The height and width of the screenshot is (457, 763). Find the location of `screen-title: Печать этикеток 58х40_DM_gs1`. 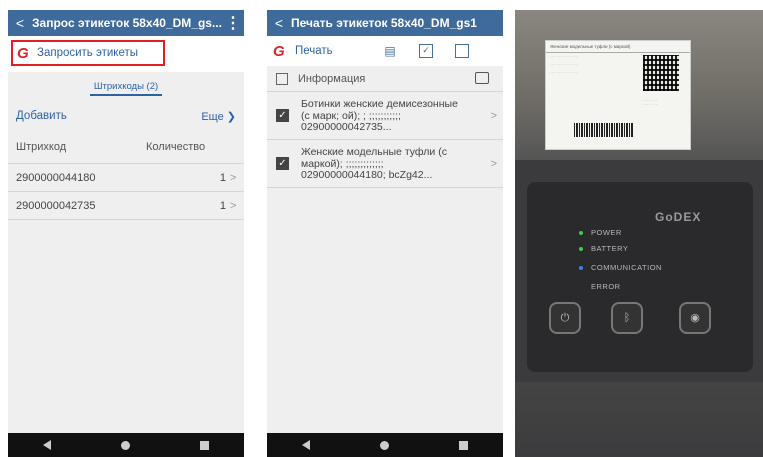

screen-title: Печать этикеток 58х40_DM_gs1 is located at coordinates (384, 23).